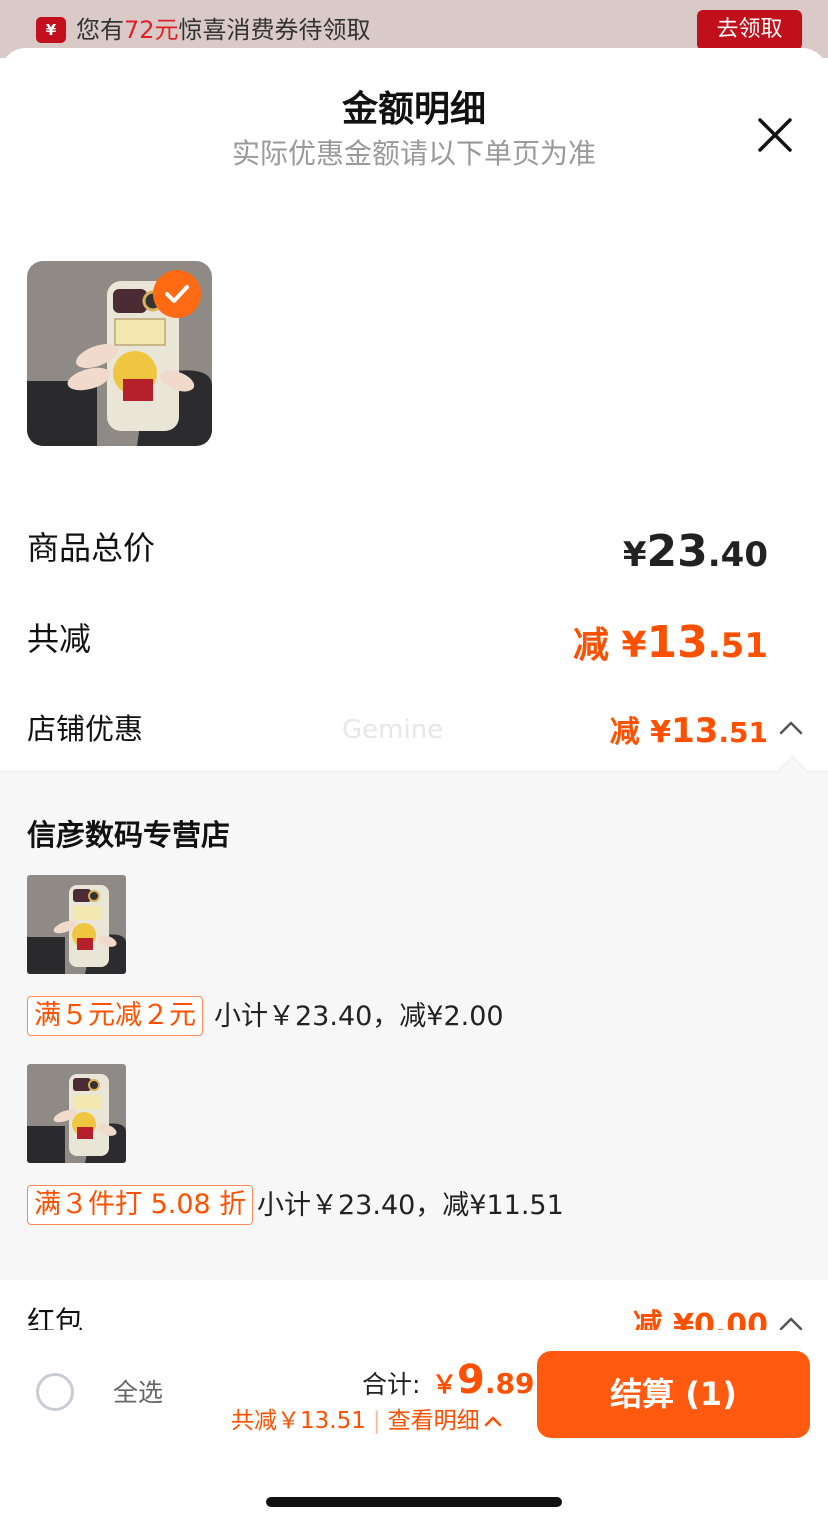  I want to click on total-label: 合计:, so click(391, 1384).